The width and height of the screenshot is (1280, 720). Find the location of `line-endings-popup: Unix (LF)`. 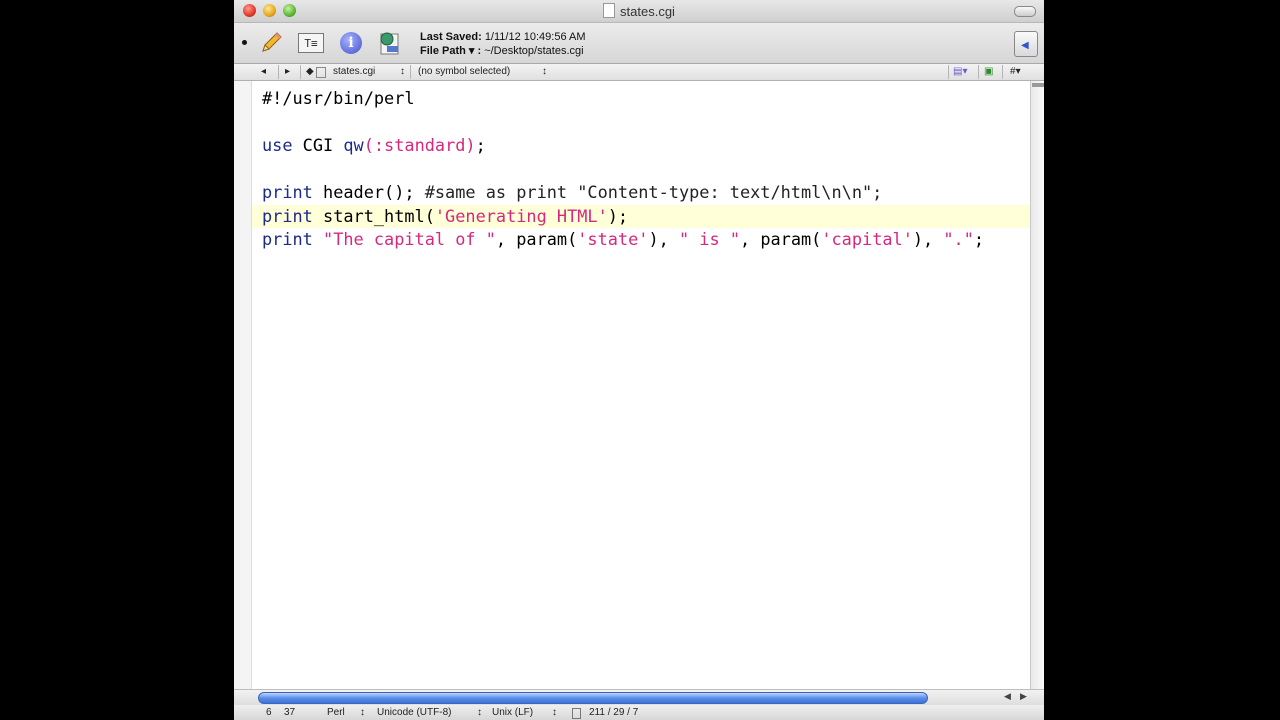

line-endings-popup: Unix (LF) is located at coordinates (512, 712).